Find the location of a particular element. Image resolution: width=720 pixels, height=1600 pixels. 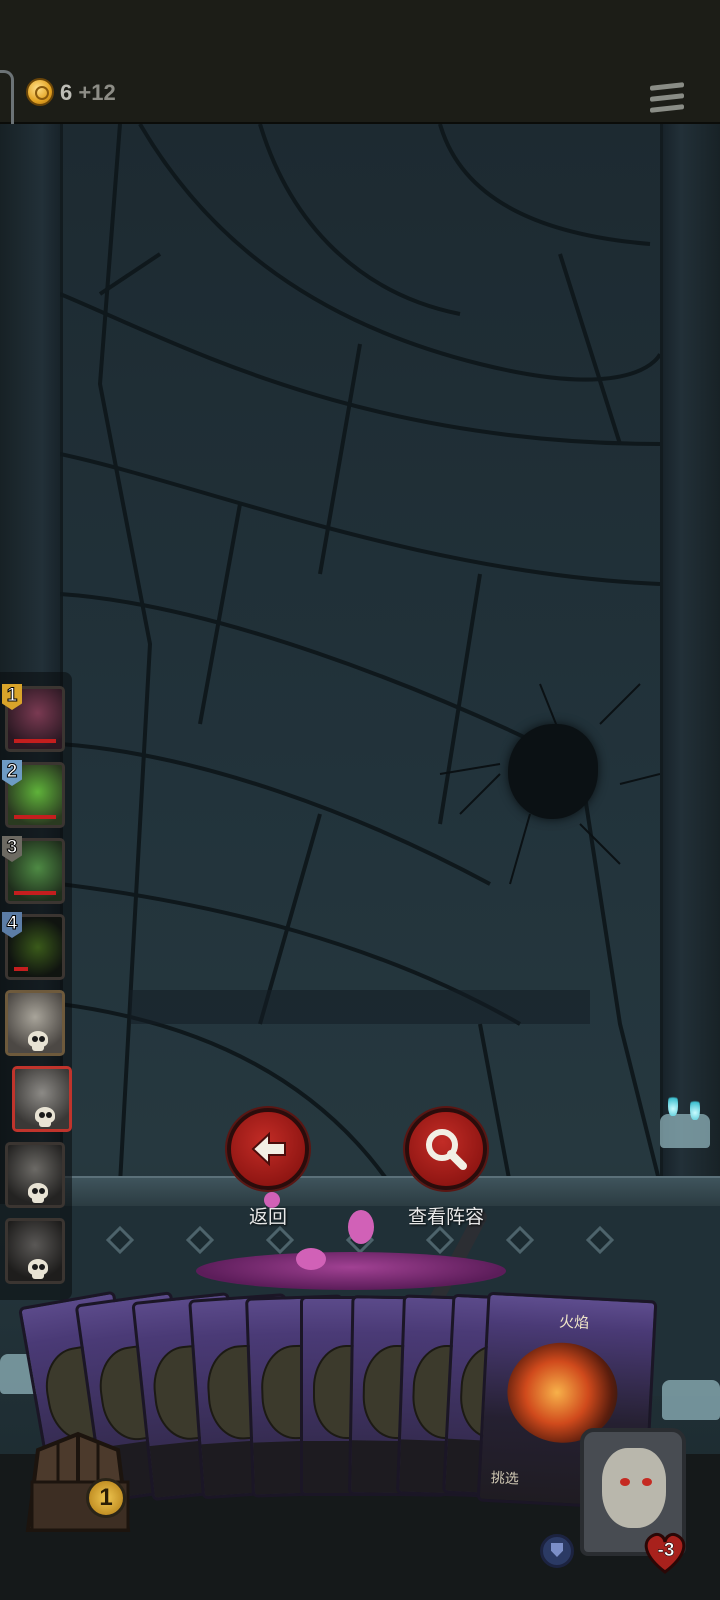

gold-bonus: +12 is located at coordinates (97, 92).